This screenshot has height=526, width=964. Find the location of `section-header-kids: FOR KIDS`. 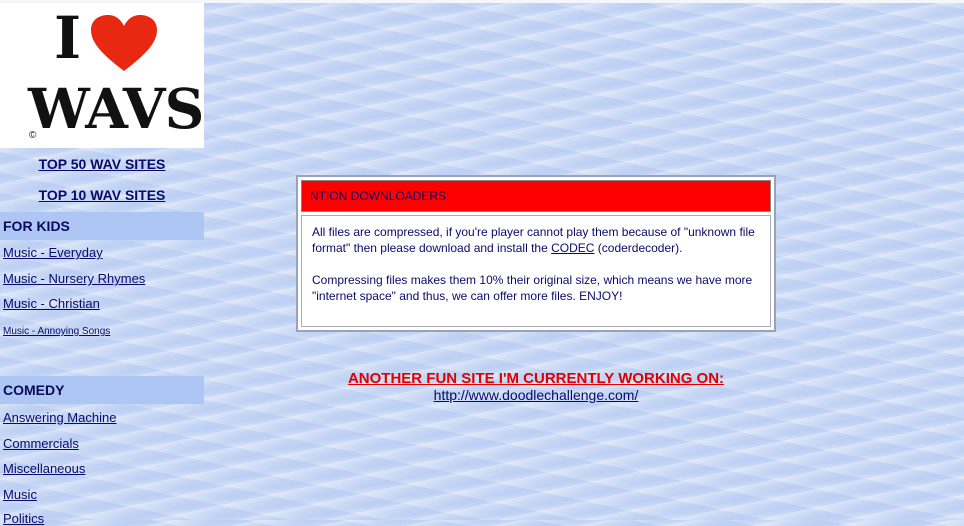

section-header-kids: FOR KIDS is located at coordinates (102, 226).